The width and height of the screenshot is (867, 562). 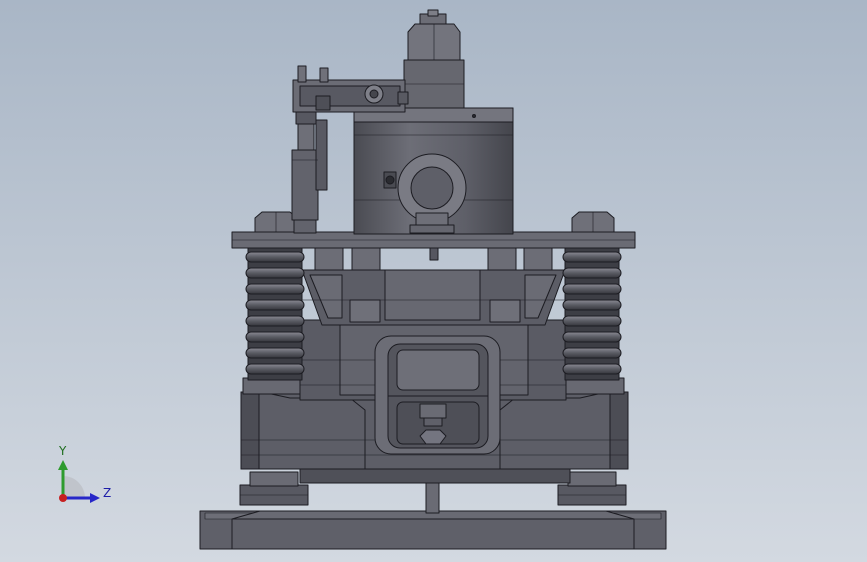 I want to click on upper-housing, so click(x=433, y=297).